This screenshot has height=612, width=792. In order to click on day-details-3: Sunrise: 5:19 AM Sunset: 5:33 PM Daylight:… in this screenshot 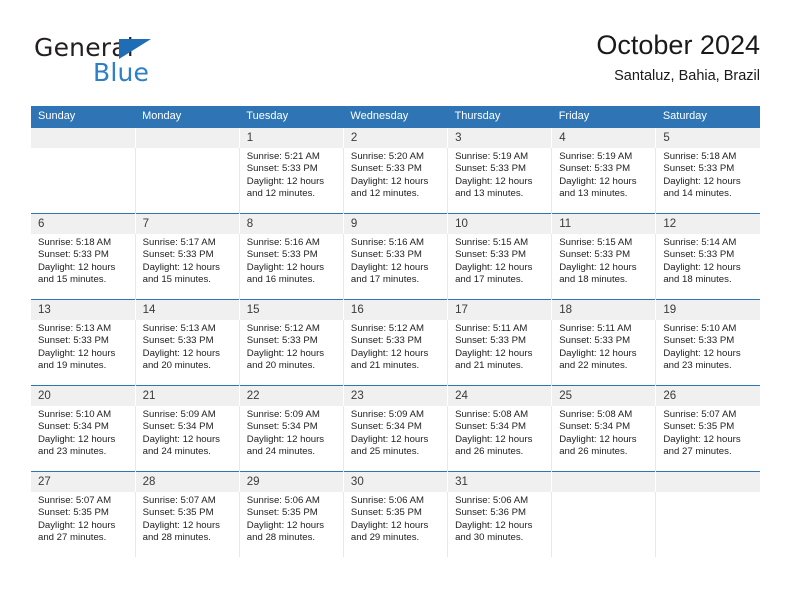, I will do `click(500, 181)`.